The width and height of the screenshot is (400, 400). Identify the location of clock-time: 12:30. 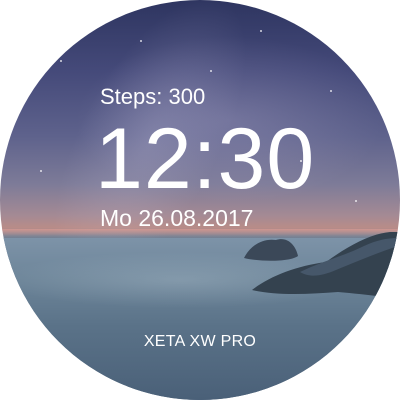
(205, 159).